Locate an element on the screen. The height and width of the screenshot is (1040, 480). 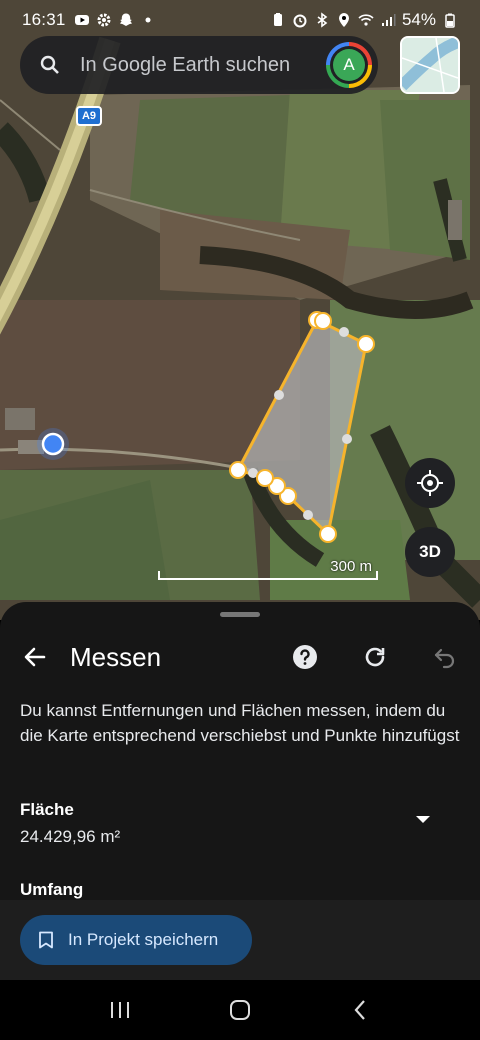
alarm-icon is located at coordinates (300, 21).